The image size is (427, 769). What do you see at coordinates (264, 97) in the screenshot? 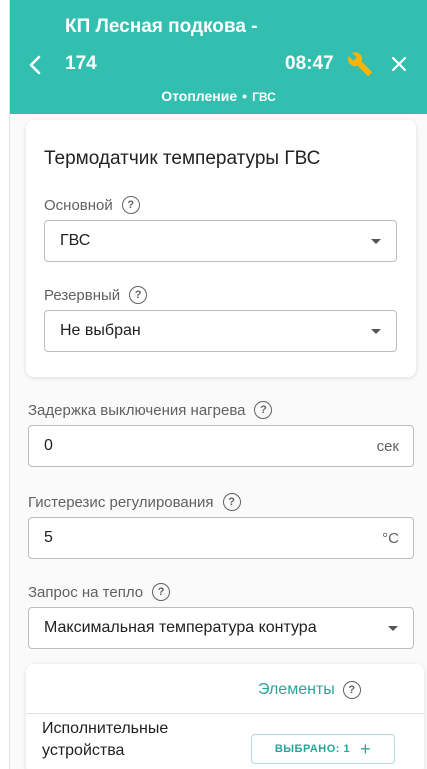
I see `breadcrumb-current: ГВС` at bounding box center [264, 97].